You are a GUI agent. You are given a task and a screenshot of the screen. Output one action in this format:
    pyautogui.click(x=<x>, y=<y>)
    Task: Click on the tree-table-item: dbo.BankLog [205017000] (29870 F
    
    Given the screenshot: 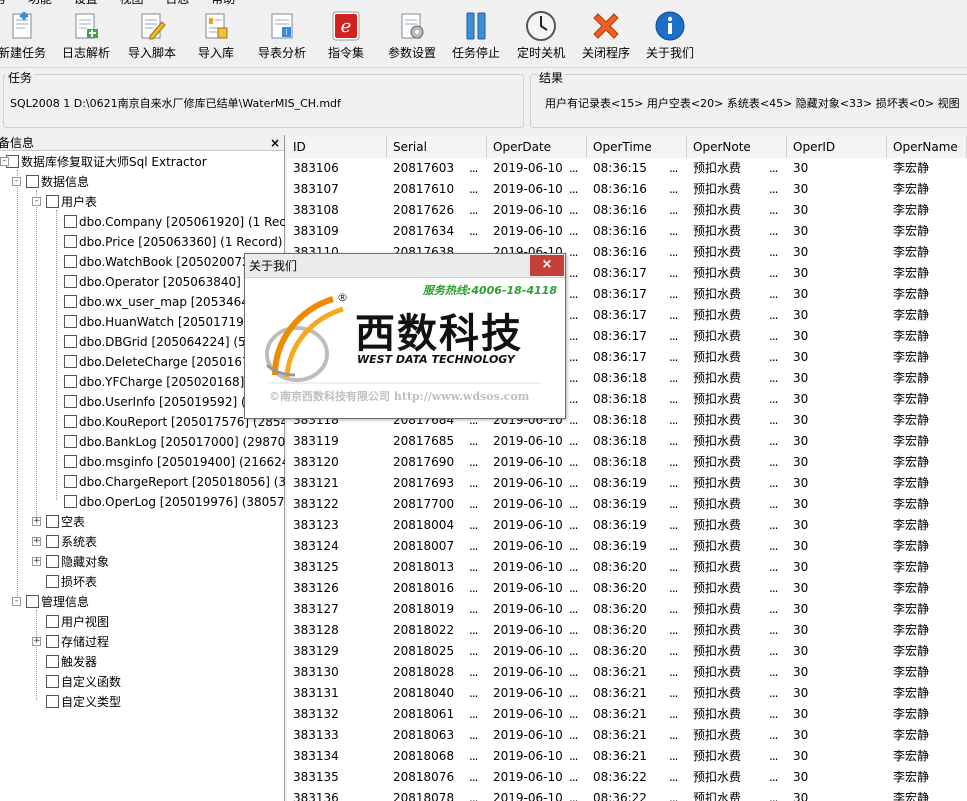 What is the action you would take?
    pyautogui.click(x=174, y=442)
    